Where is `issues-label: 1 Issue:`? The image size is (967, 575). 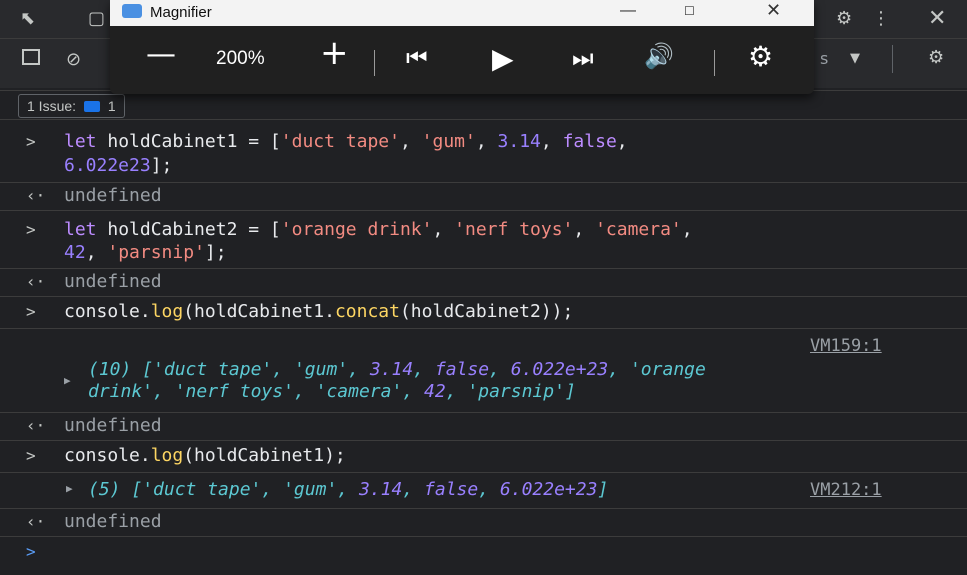 issues-label: 1 Issue: is located at coordinates (52, 106).